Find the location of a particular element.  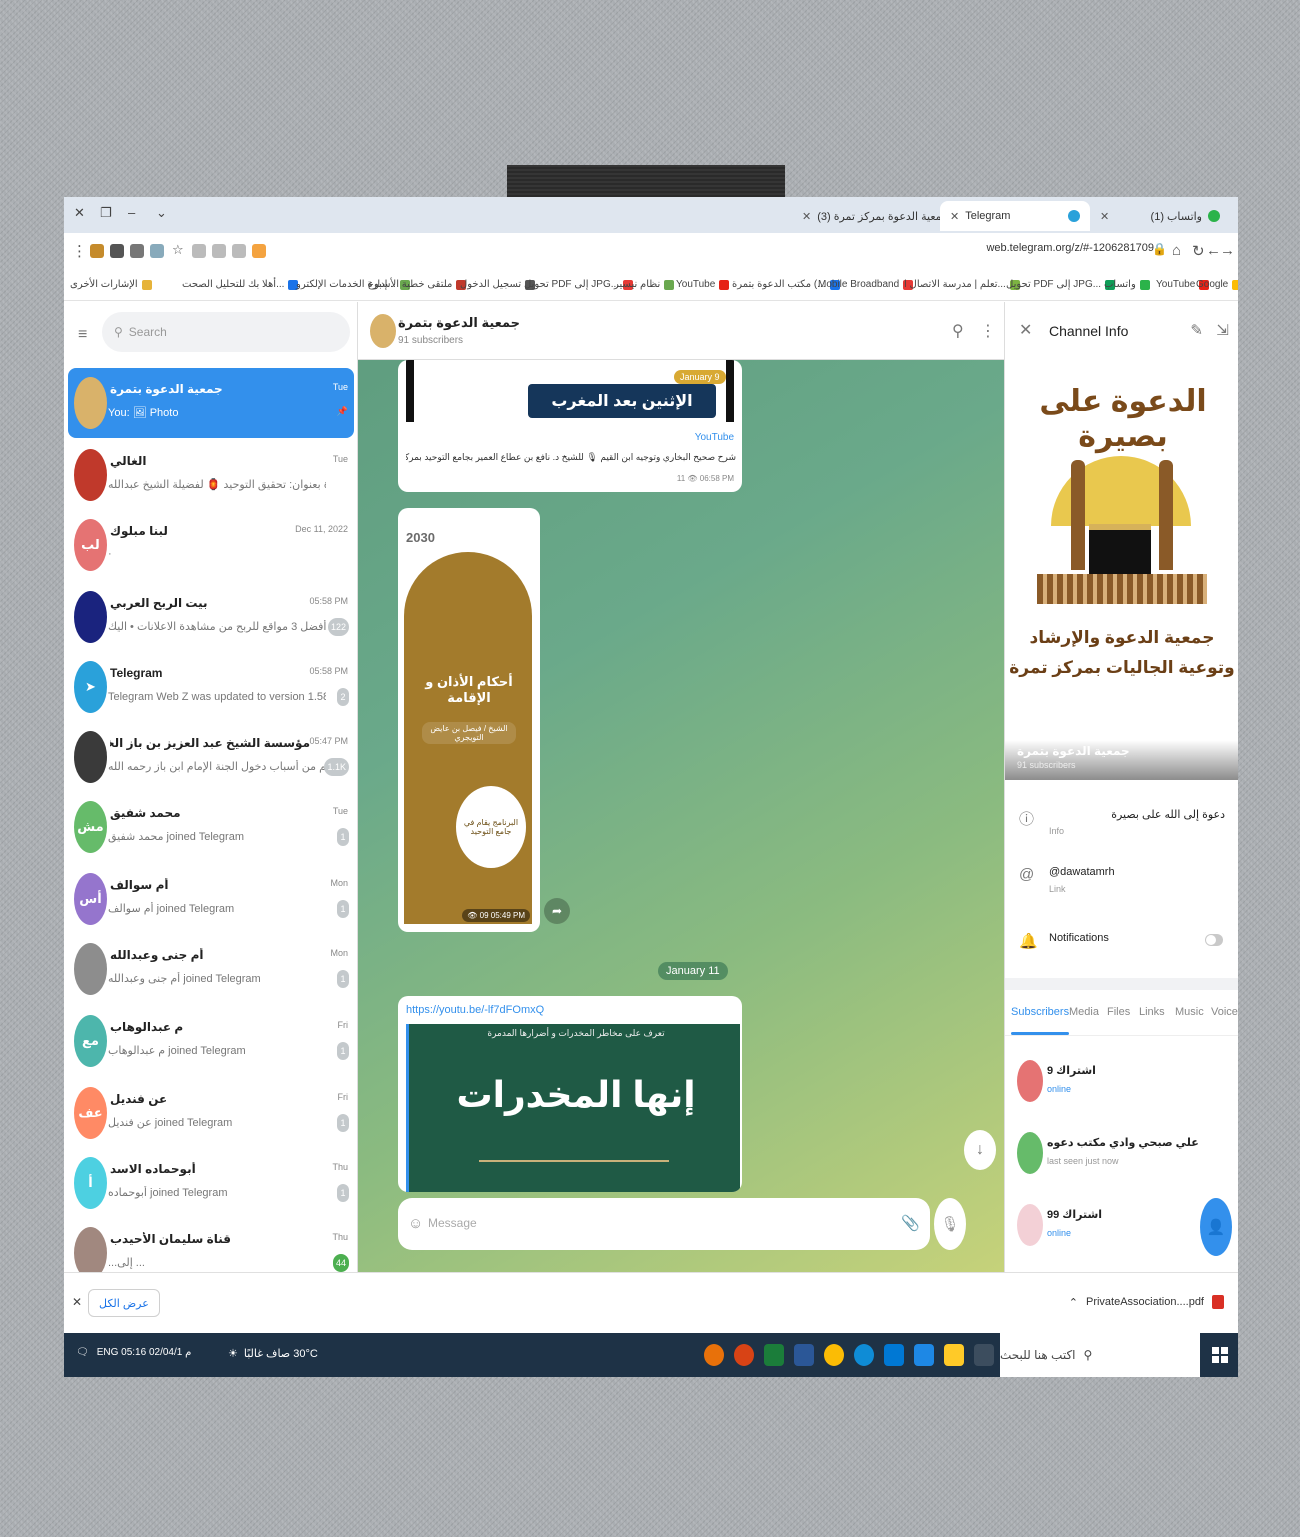

info-row: ⓘ دعوة إلى الله على بصيرة Info is located at coordinates (1121, 827).